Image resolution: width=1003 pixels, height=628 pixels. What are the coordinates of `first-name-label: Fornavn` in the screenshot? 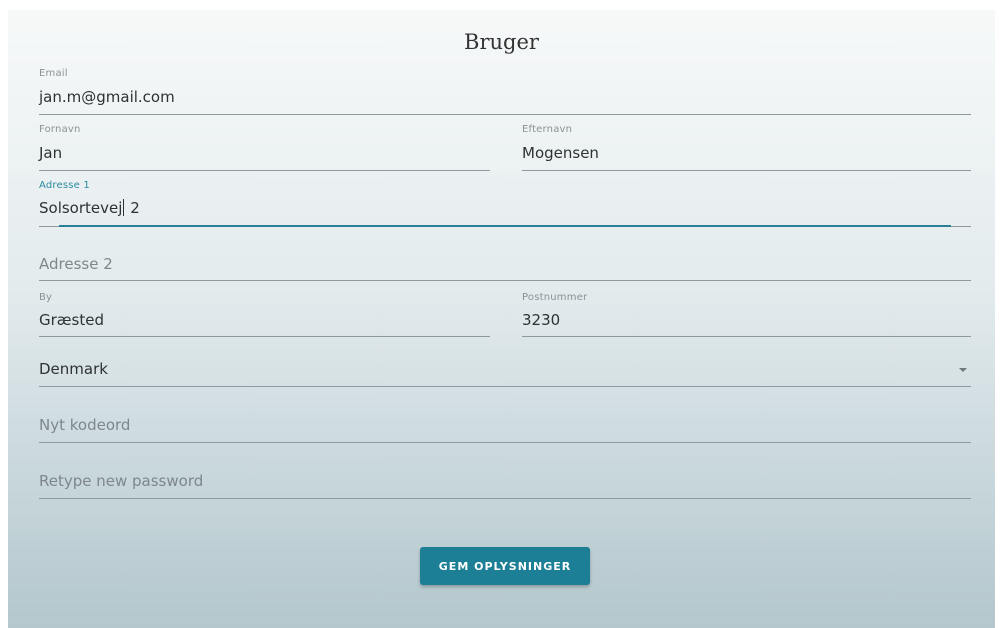 It's located at (60, 129).